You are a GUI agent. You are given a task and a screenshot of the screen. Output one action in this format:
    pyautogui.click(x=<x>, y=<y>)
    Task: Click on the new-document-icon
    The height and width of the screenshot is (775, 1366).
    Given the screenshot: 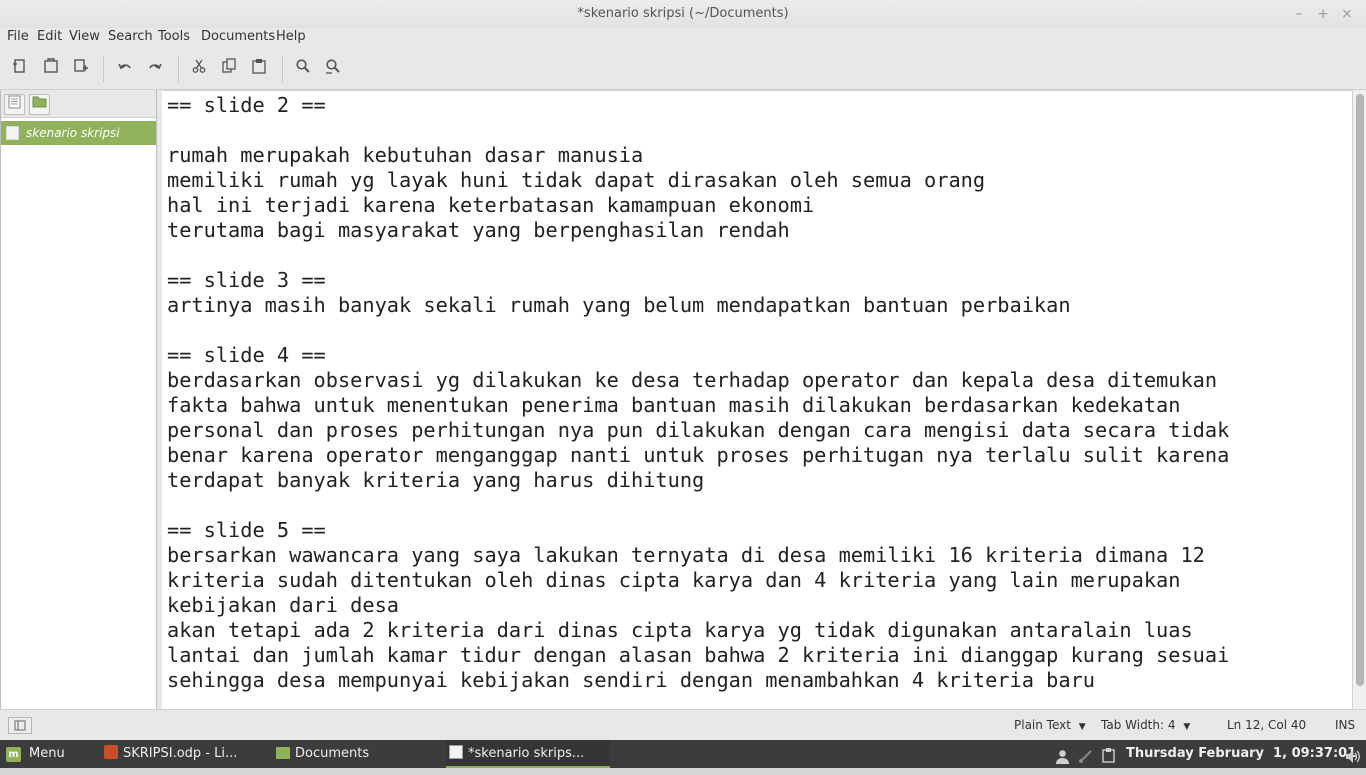 What is the action you would take?
    pyautogui.click(x=20, y=69)
    